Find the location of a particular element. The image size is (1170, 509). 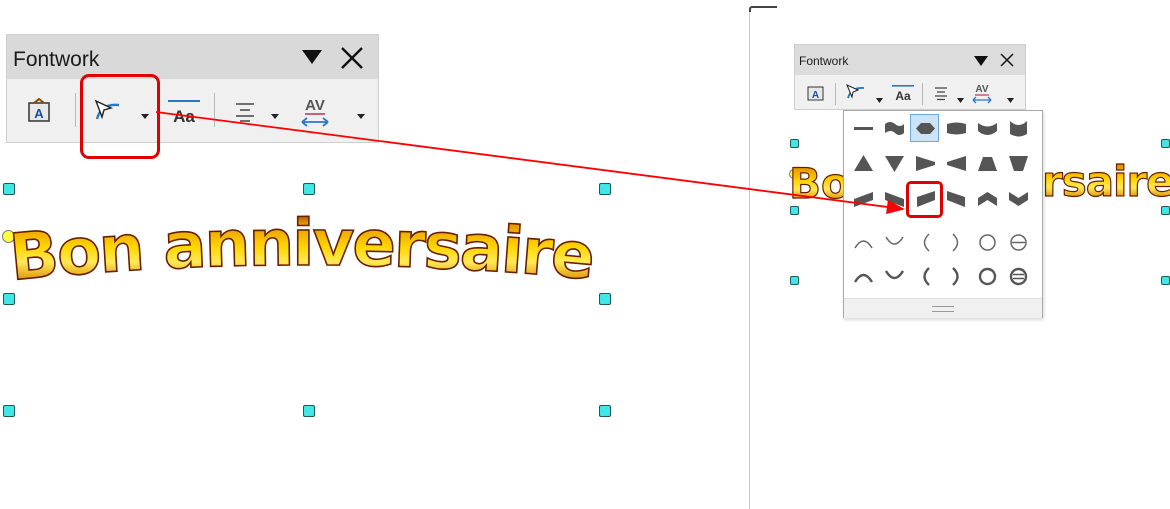

shape-chevron-down-icon is located at coordinates (1018, 198).